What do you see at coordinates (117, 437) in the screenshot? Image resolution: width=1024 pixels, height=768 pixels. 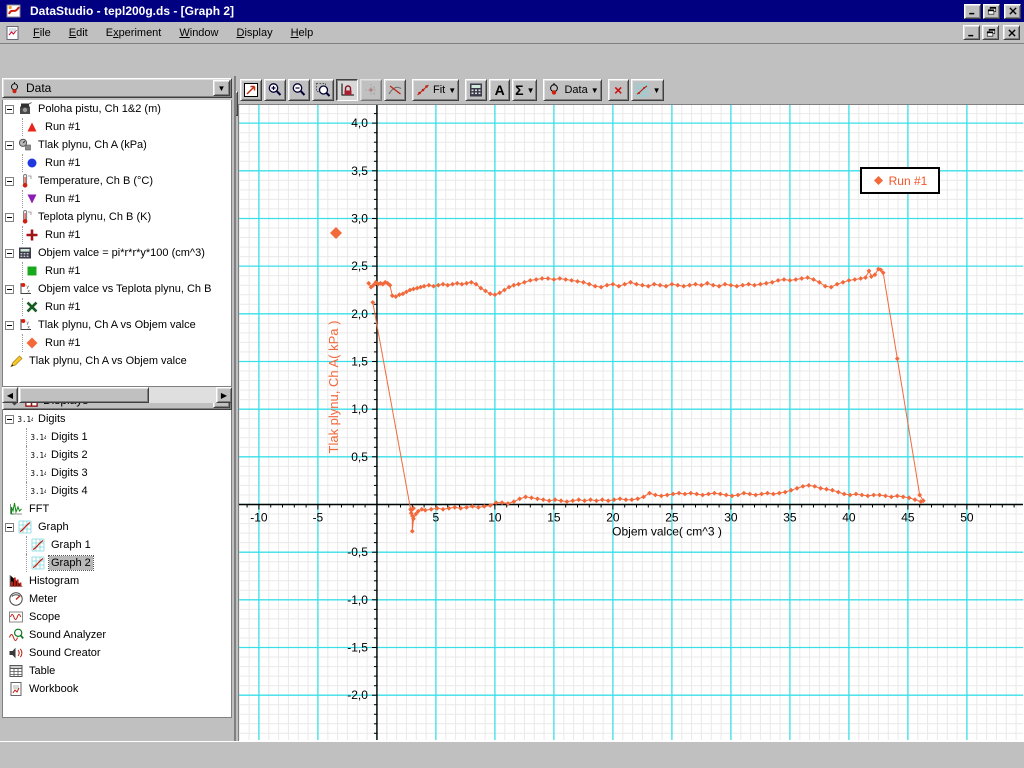 I see `display-item-digits-1: 3.14 Digits 1` at bounding box center [117, 437].